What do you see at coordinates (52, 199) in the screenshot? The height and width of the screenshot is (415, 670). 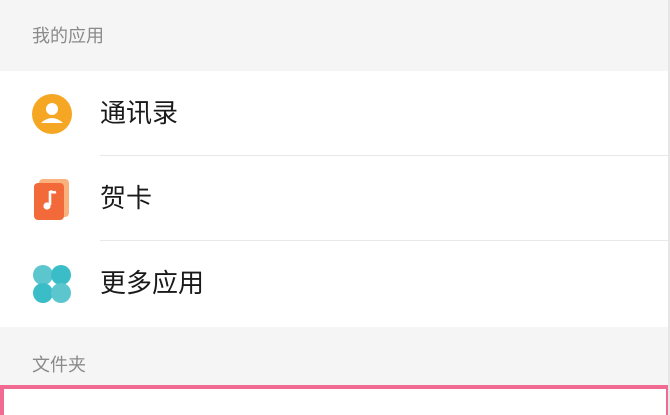 I see `greeting-card-icon` at bounding box center [52, 199].